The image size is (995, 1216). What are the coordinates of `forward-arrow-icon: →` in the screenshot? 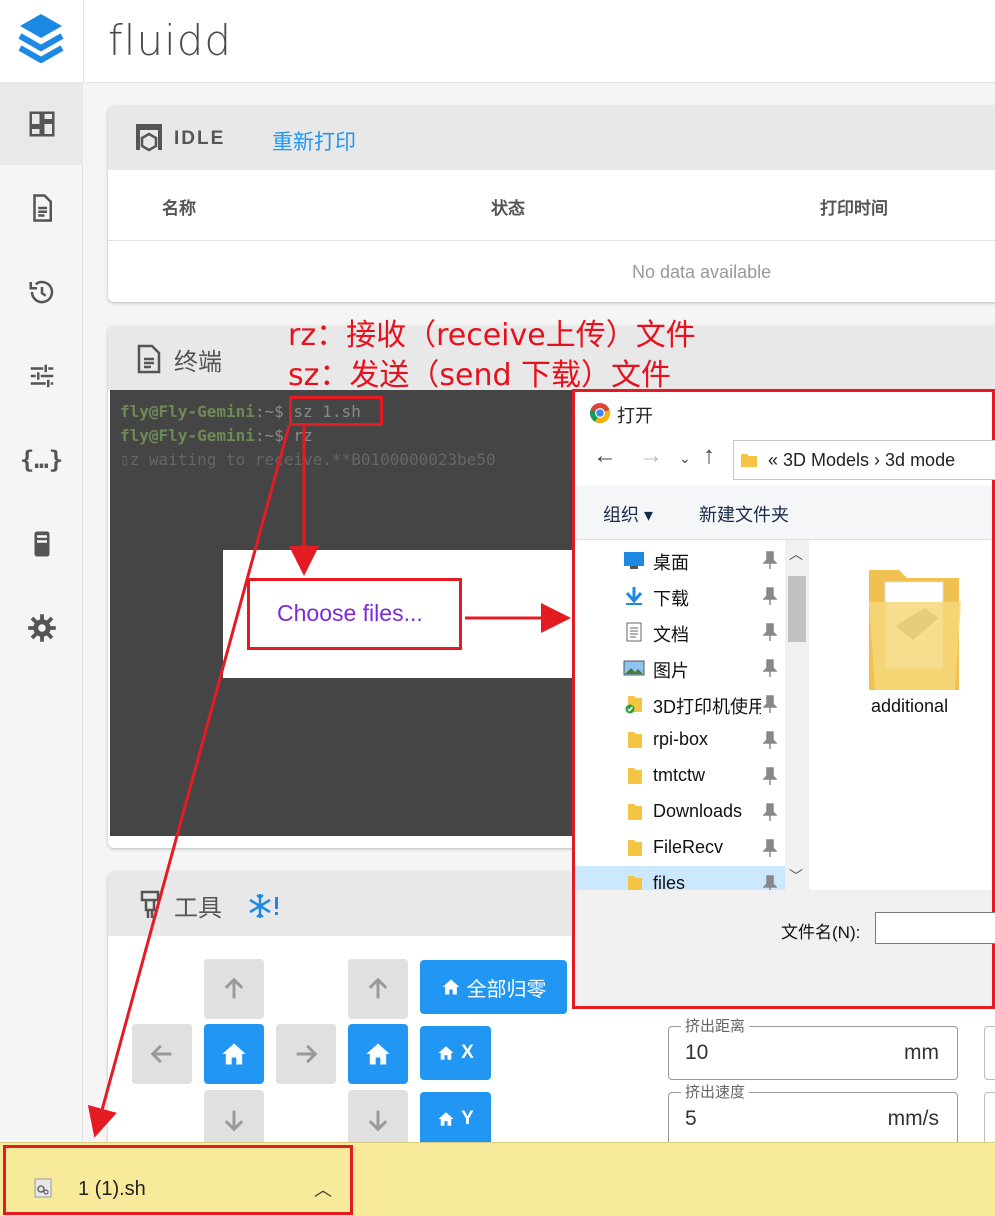 It's located at (651, 456).